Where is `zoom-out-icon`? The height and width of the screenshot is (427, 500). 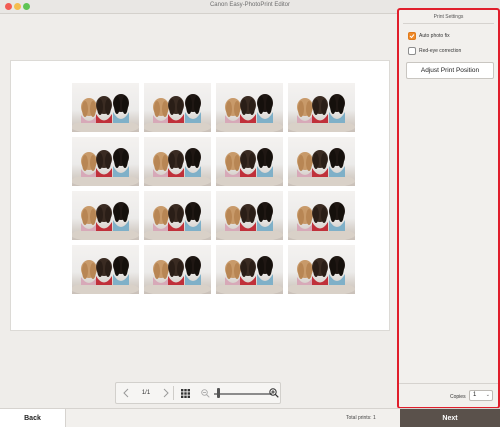 zoom-out-icon is located at coordinates (205, 393).